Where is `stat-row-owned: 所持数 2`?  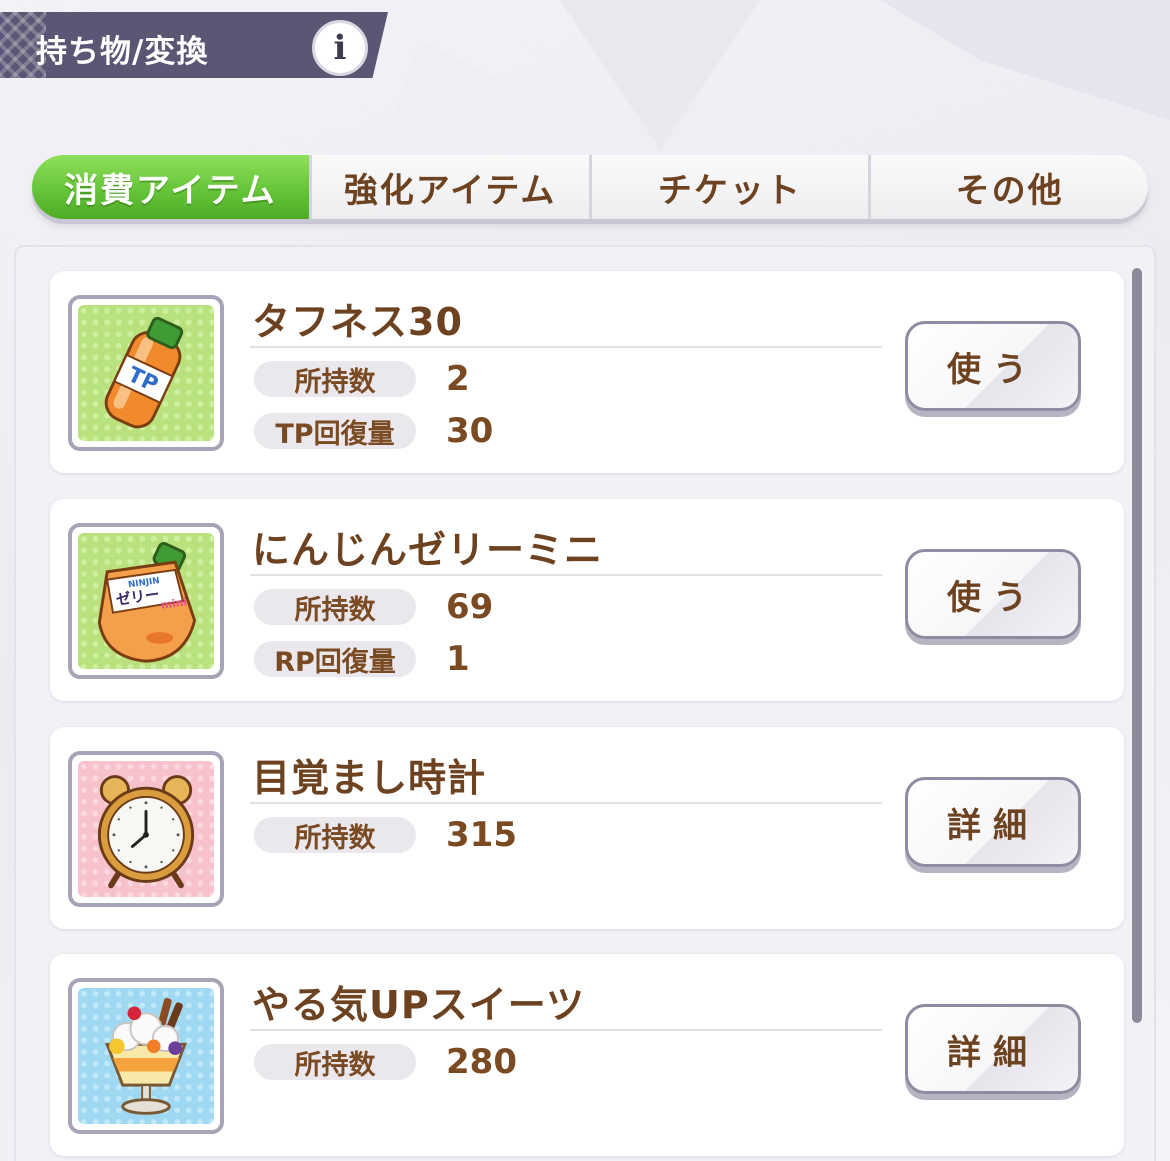 stat-row-owned: 所持数 2 is located at coordinates (362, 379).